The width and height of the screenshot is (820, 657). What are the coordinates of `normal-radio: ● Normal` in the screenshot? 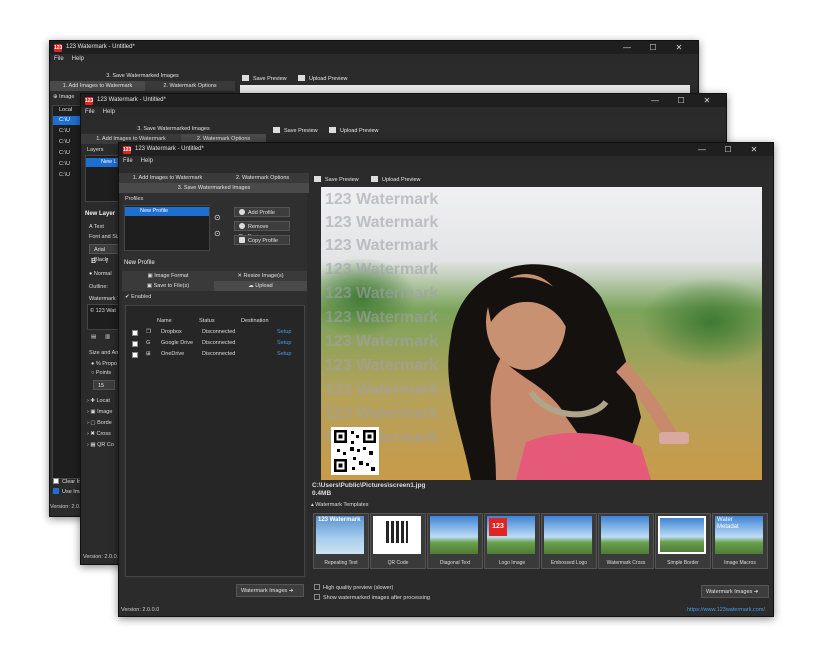 It's located at (100, 274).